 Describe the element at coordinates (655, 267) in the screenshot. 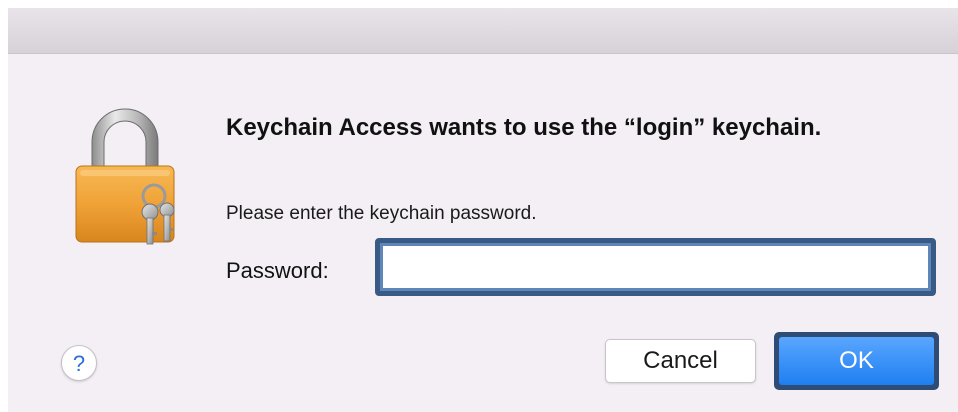

I see `password-input` at that location.